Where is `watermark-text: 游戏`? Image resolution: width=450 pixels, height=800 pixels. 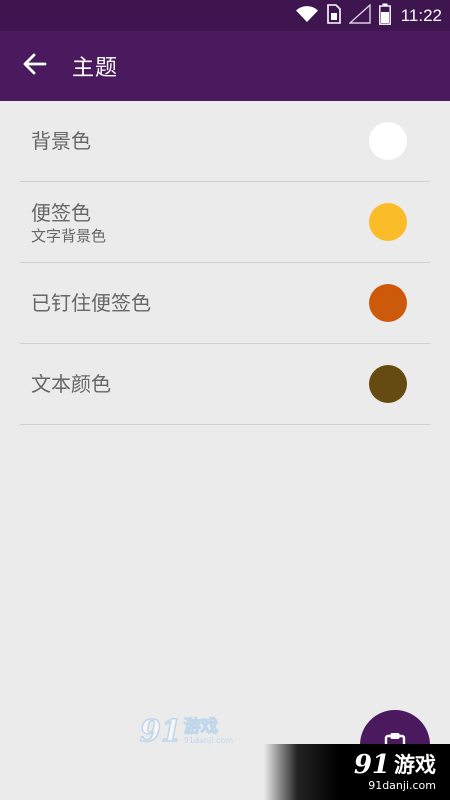
watermark-text: 游戏 is located at coordinates (200, 727).